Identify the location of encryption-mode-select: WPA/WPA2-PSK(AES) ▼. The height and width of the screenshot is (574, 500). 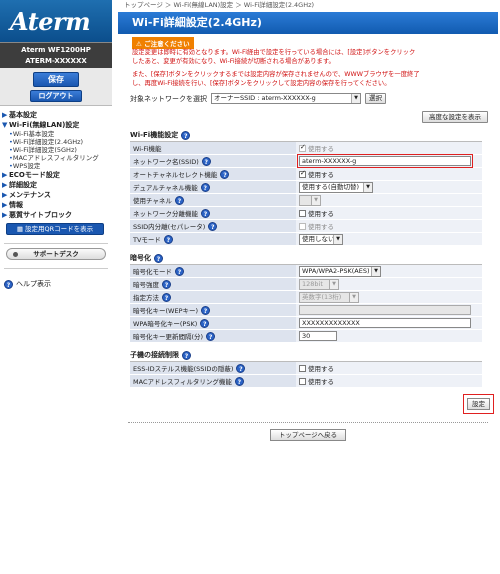
(340, 271).